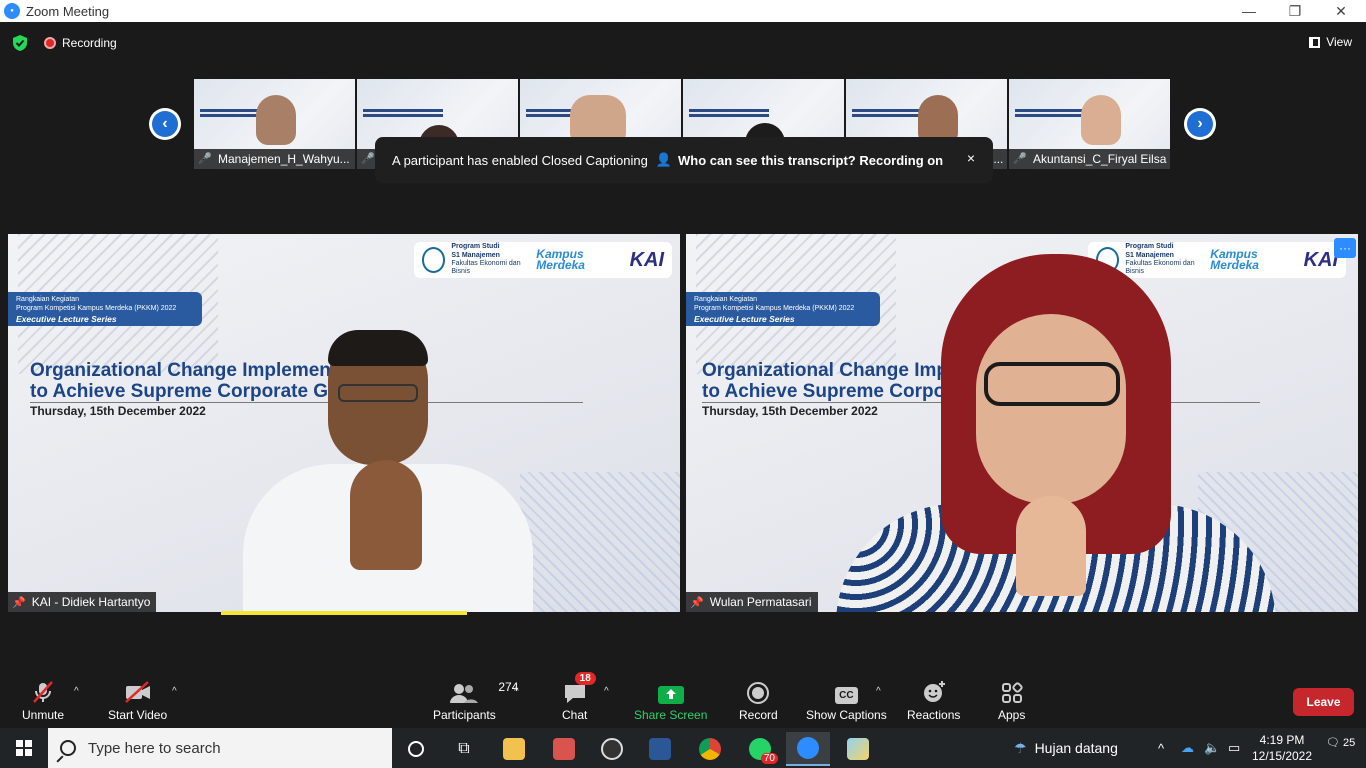  Describe the element at coordinates (1323, 702) in the screenshot. I see `leave-meeting-button: Leave` at that location.